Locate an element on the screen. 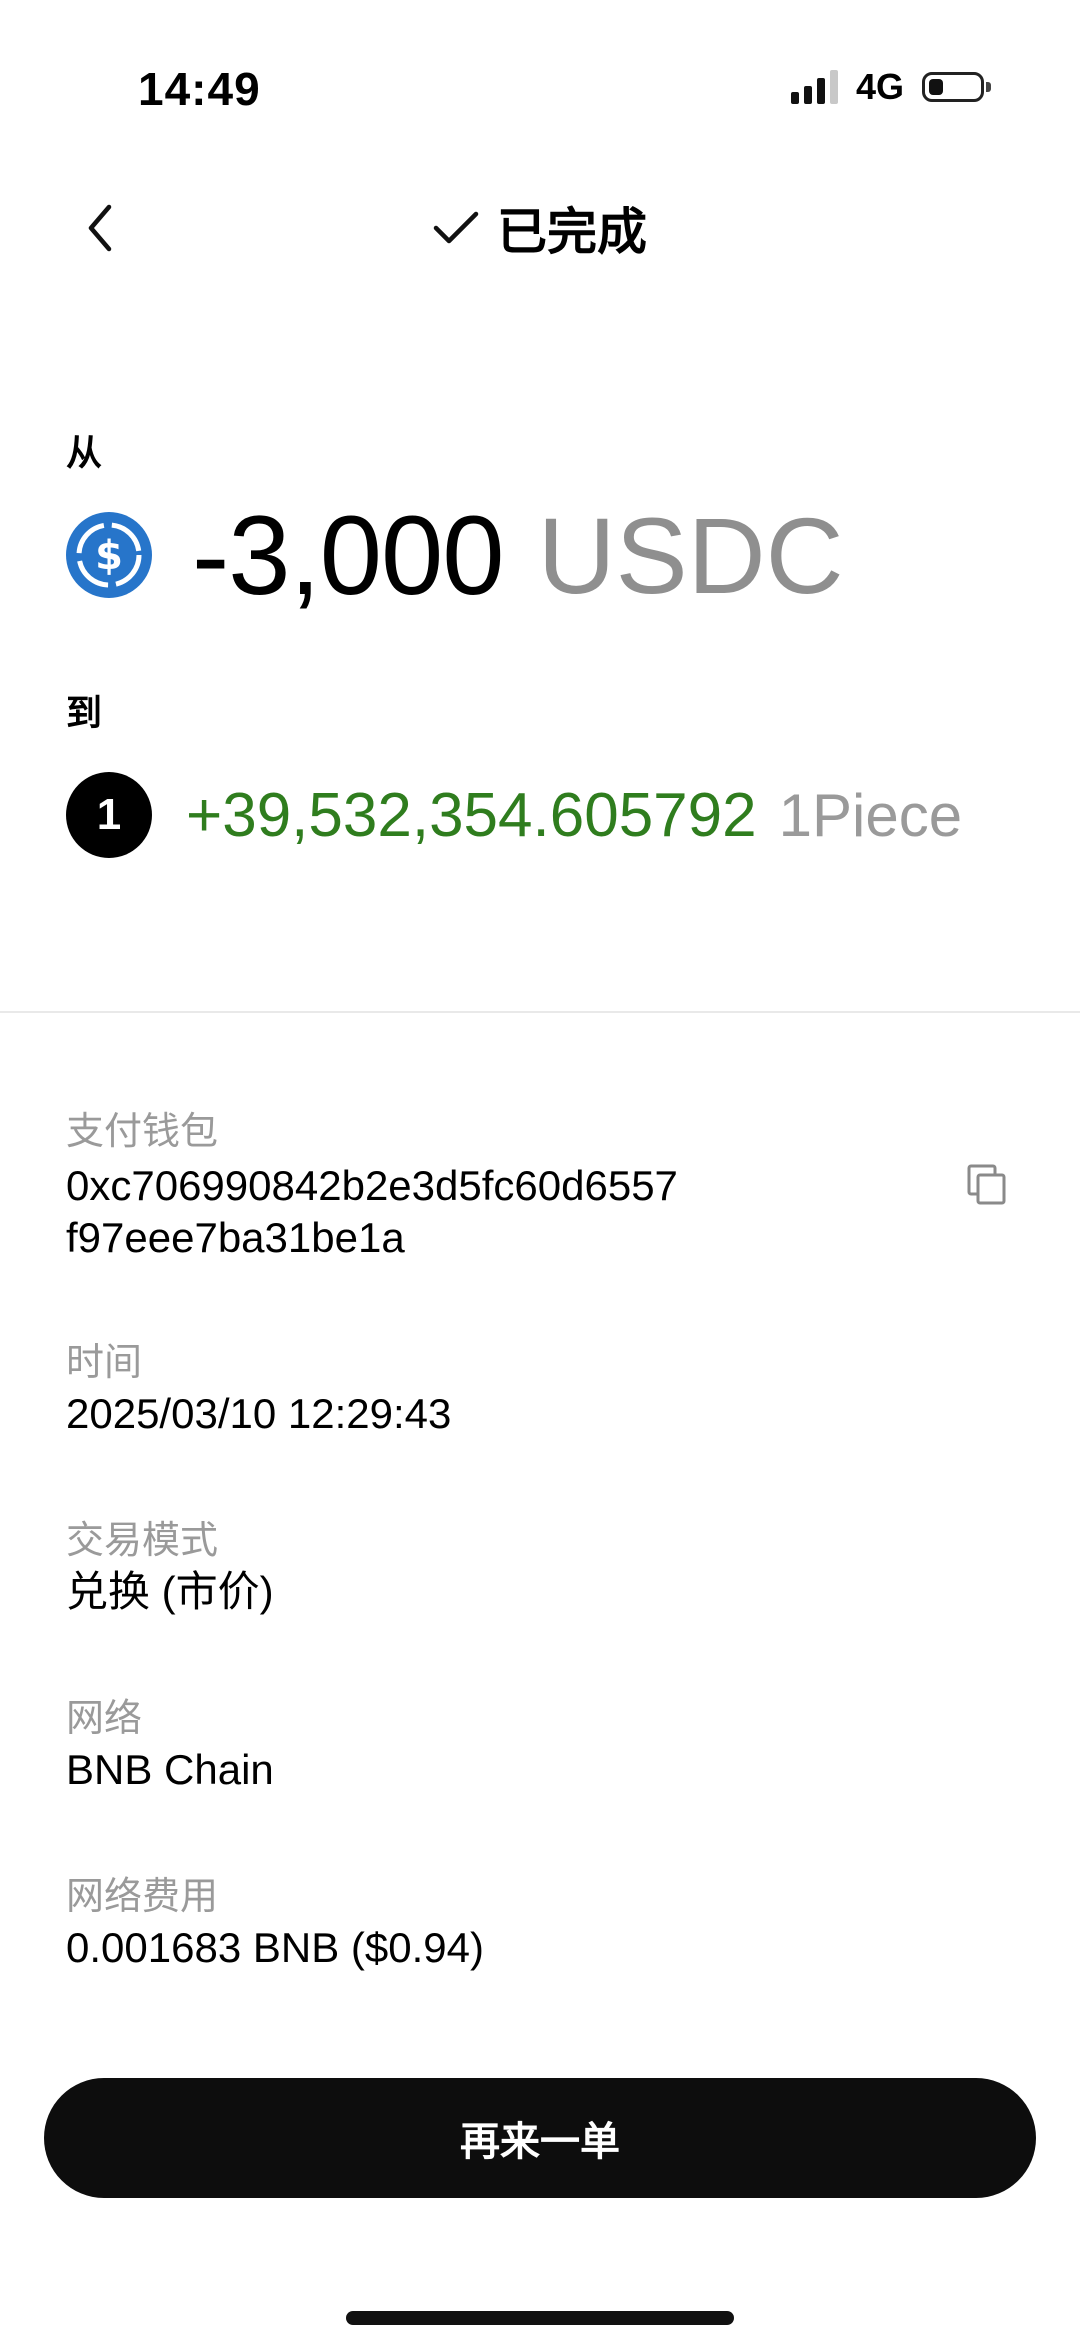 The image size is (1080, 2348). time-label: 时间 is located at coordinates (104, 1363).